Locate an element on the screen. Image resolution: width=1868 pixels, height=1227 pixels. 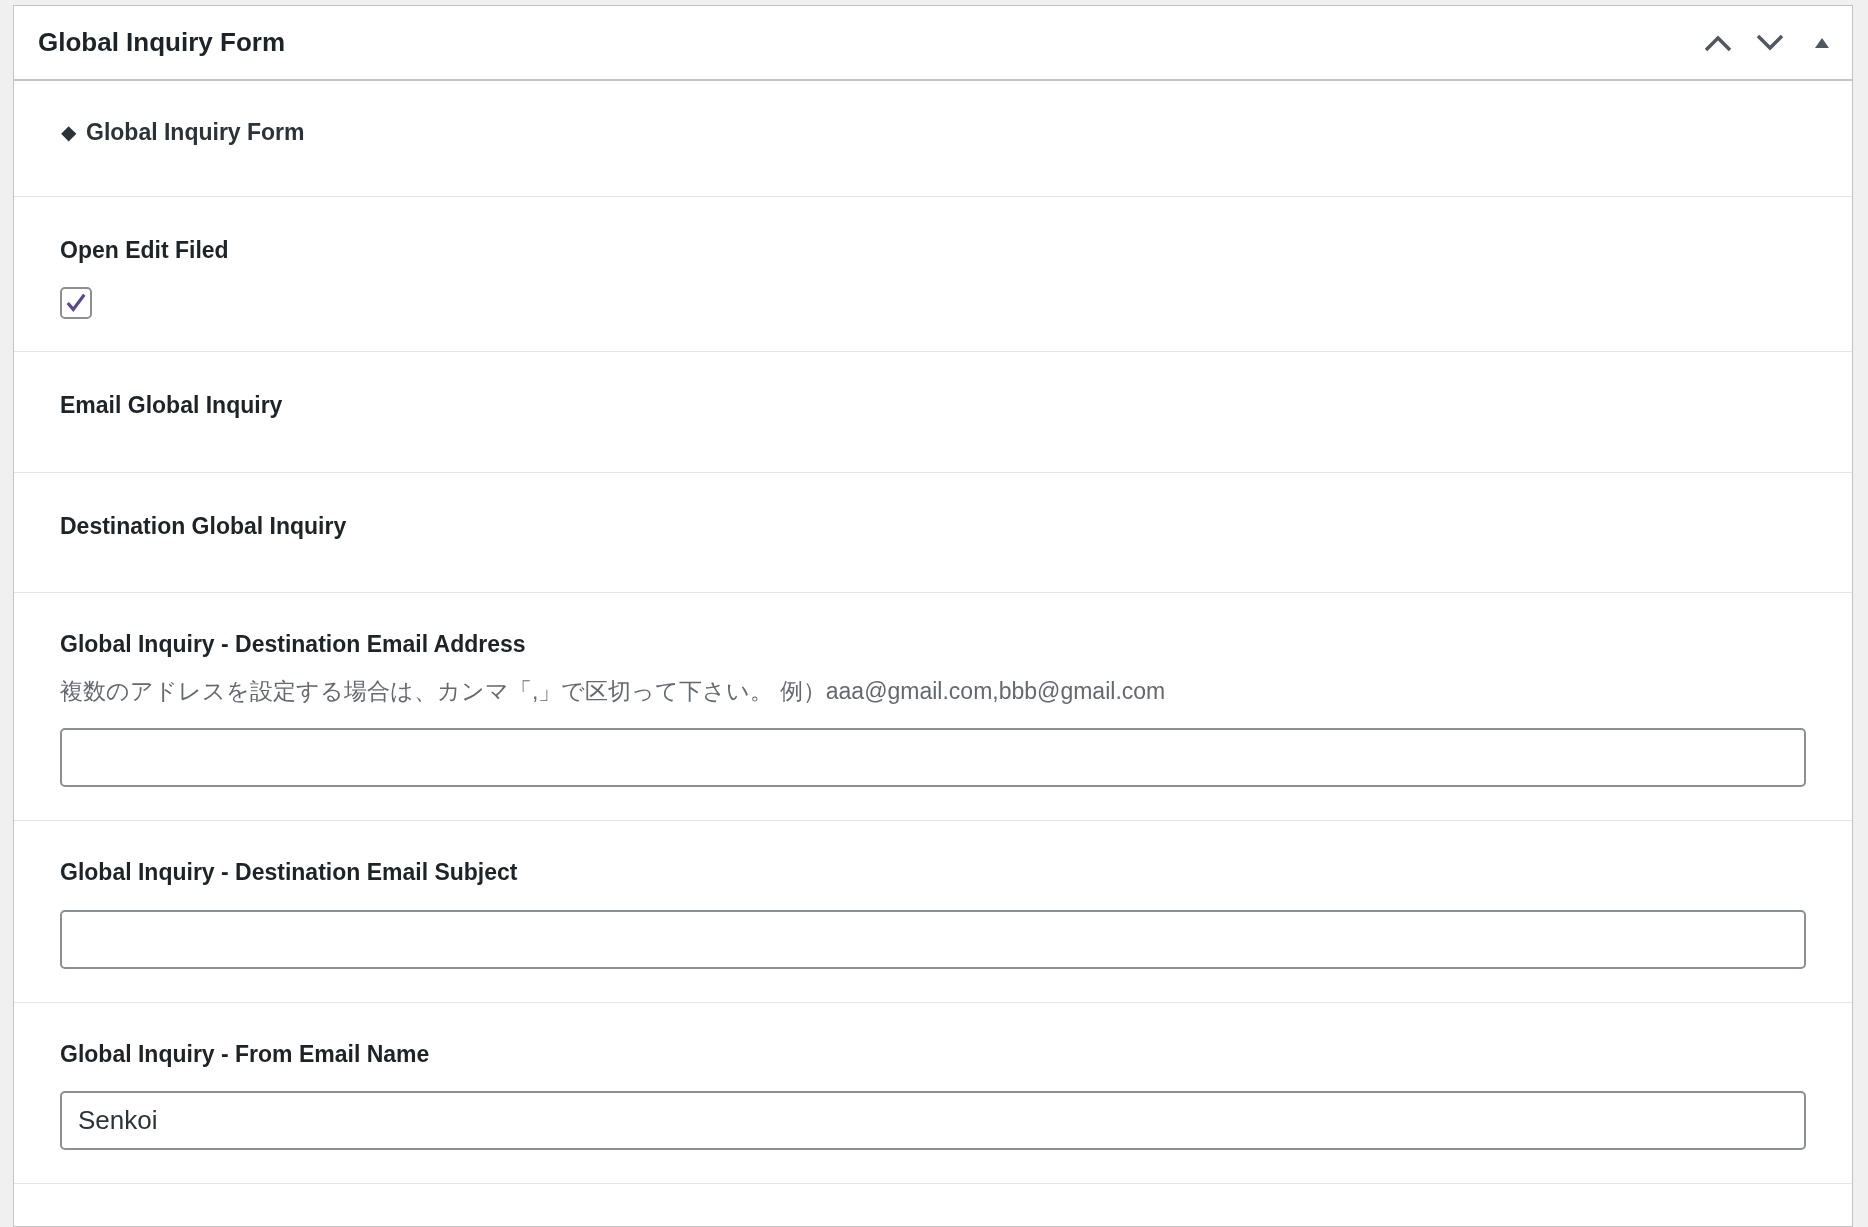
chevron-down-icon is located at coordinates (1770, 42).